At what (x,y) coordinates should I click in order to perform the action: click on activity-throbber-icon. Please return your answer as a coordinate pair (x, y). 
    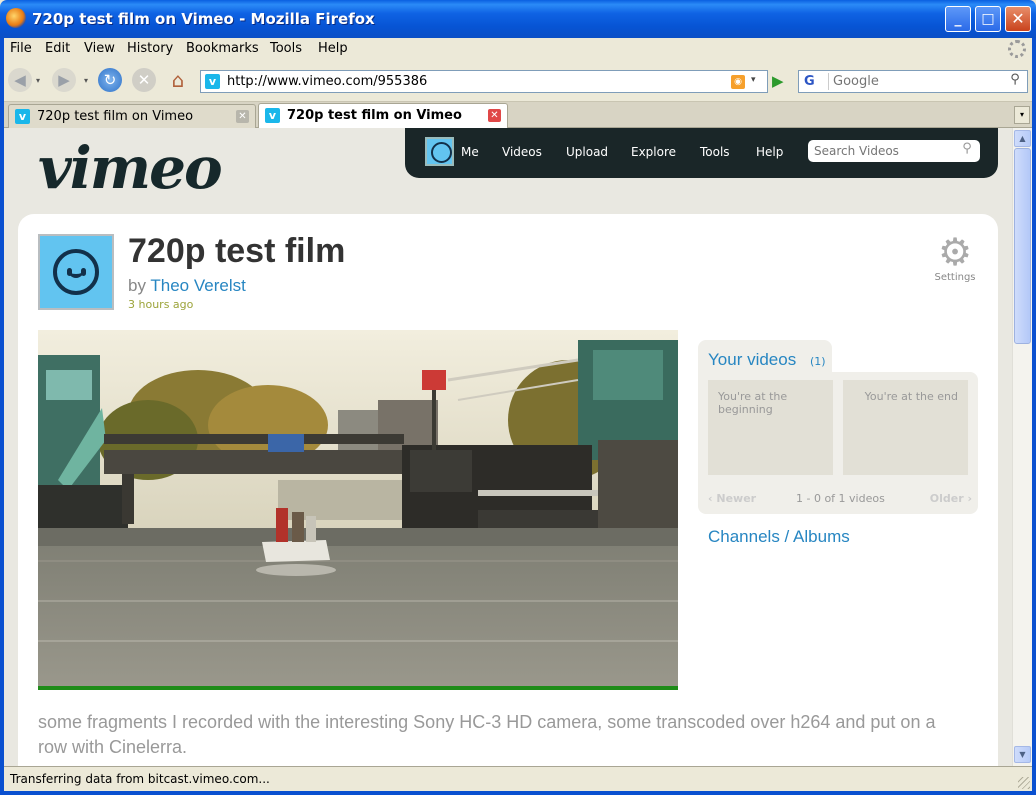
    Looking at the image, I should click on (1017, 49).